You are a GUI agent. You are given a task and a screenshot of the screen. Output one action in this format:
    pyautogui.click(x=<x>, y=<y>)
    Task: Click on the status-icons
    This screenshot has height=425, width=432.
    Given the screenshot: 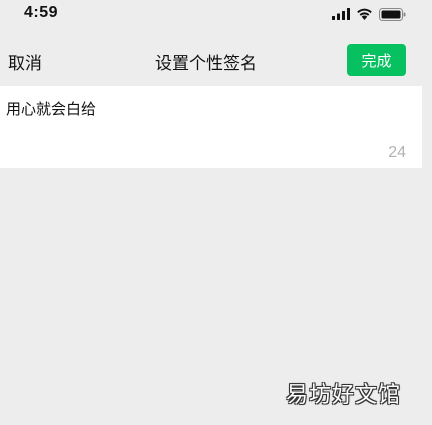 What is the action you would take?
    pyautogui.click(x=369, y=14)
    